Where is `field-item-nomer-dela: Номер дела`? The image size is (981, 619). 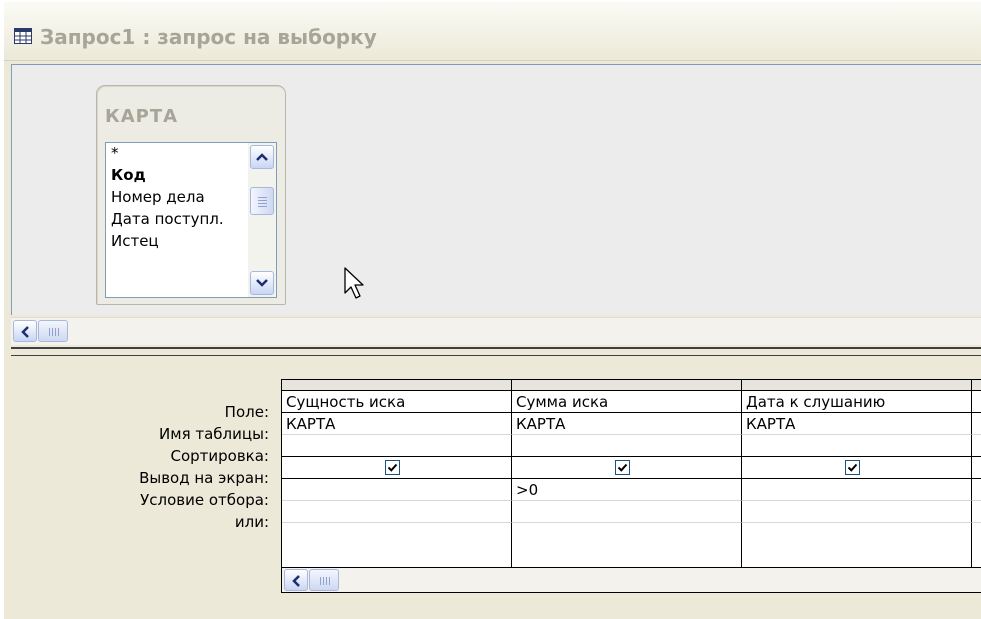 field-item-nomer-dela: Номер дела is located at coordinates (158, 197).